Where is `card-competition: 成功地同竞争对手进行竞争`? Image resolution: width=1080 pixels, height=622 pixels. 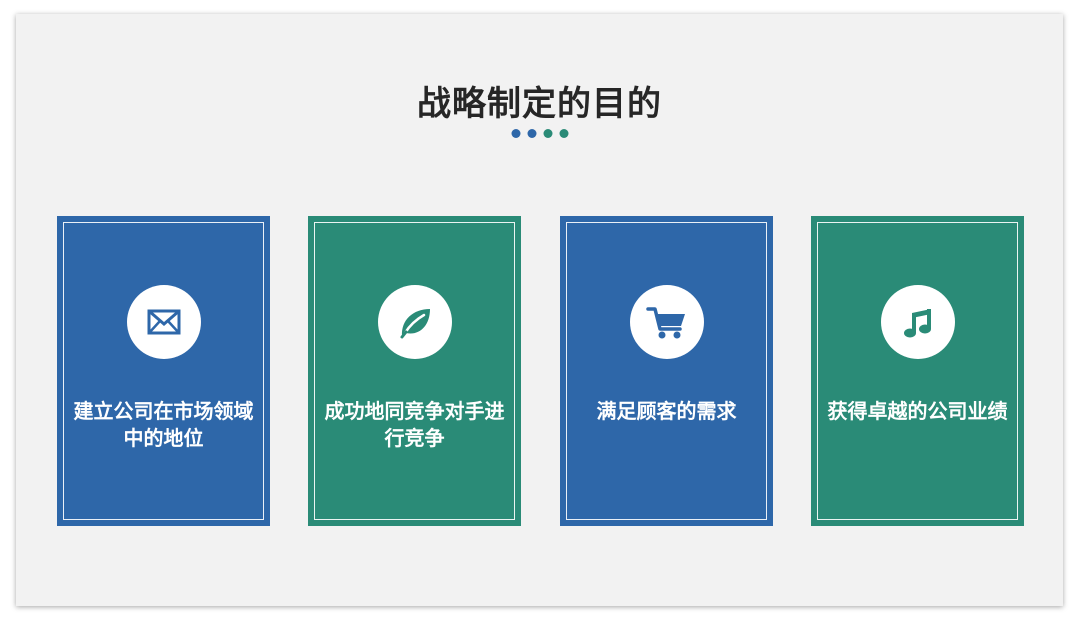
card-competition: 成功地同竞争对手进行竞争 is located at coordinates (414, 371).